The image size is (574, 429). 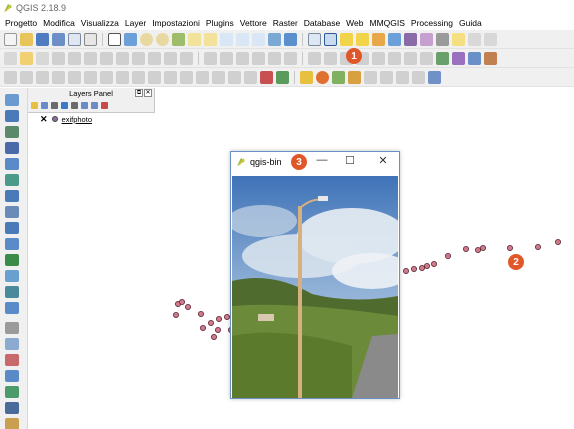 What do you see at coordinates (330, 58) in the screenshot?
I see `simplify-icon` at bounding box center [330, 58].